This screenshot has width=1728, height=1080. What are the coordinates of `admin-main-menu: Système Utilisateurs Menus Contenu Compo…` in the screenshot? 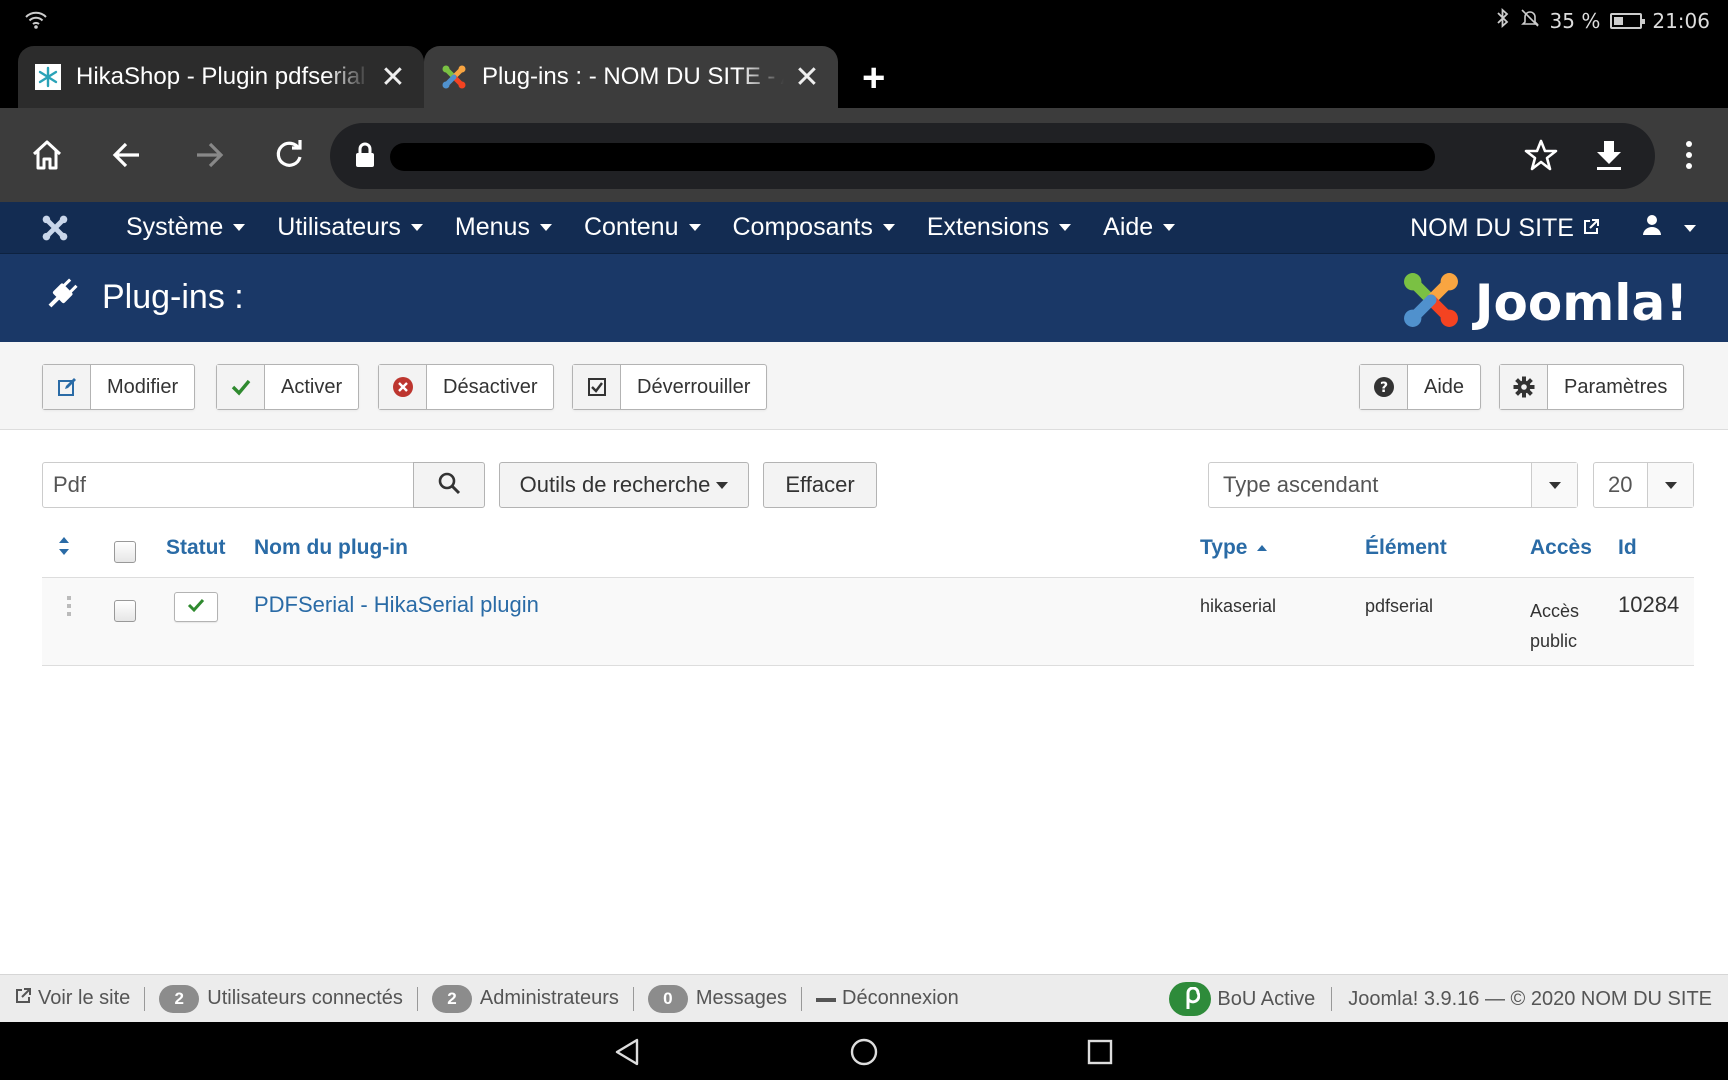 It's located at (864, 228).